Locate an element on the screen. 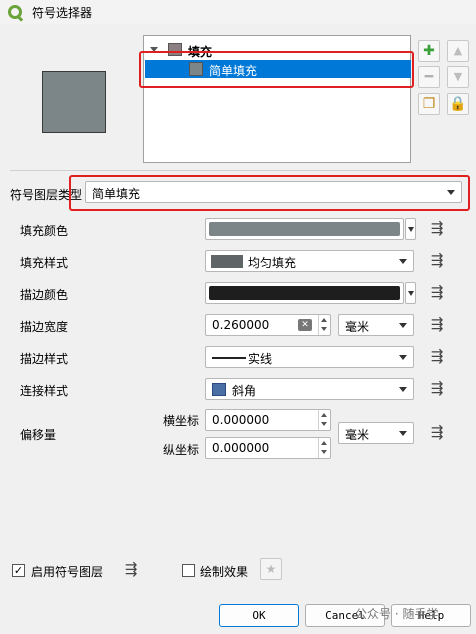 The width and height of the screenshot is (476, 634). offset-x-input: 0.000000 is located at coordinates (268, 420).